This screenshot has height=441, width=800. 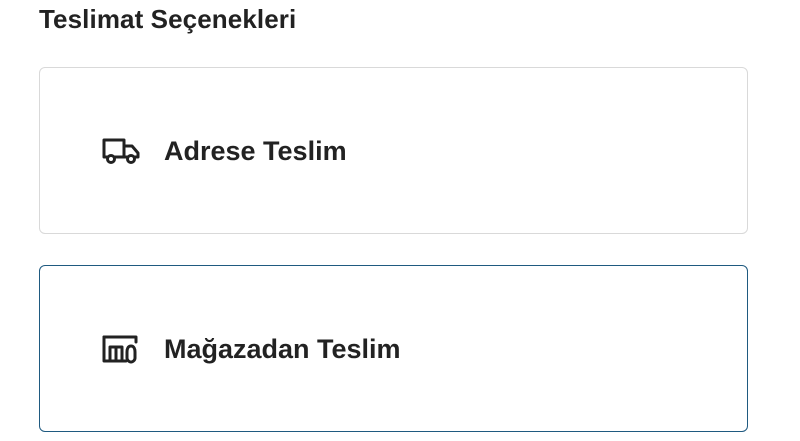 I want to click on delivery-option-address-content: Adrese Teslim, so click(x=224, y=151).